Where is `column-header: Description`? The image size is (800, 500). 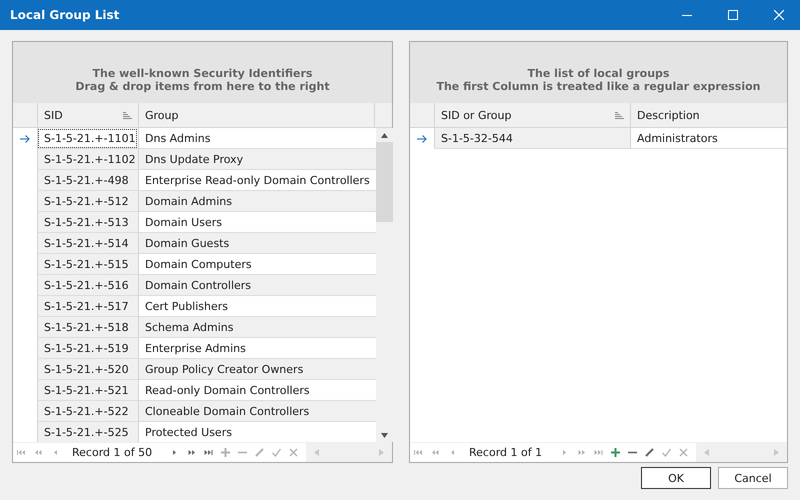
column-header: Description is located at coordinates (708, 115).